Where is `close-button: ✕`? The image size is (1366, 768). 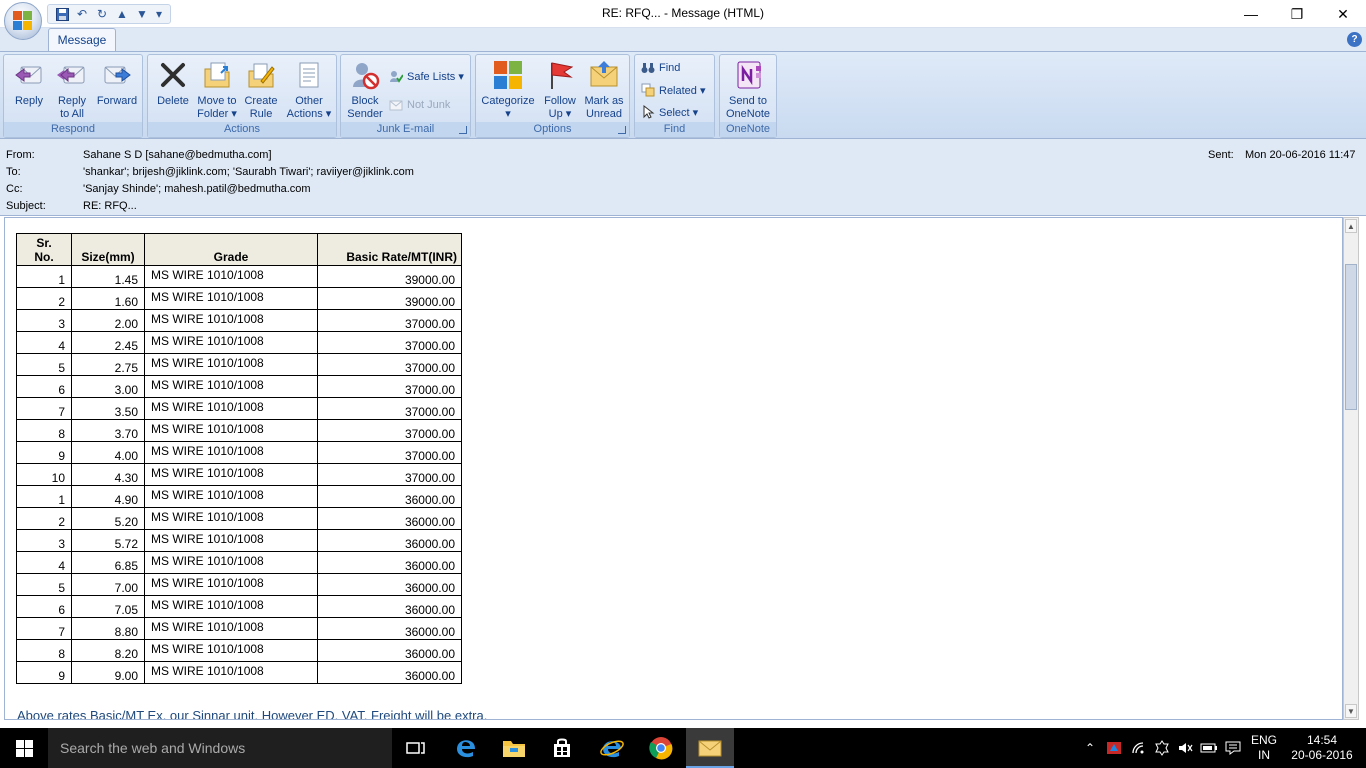
close-button: ✕ is located at coordinates (1343, 14).